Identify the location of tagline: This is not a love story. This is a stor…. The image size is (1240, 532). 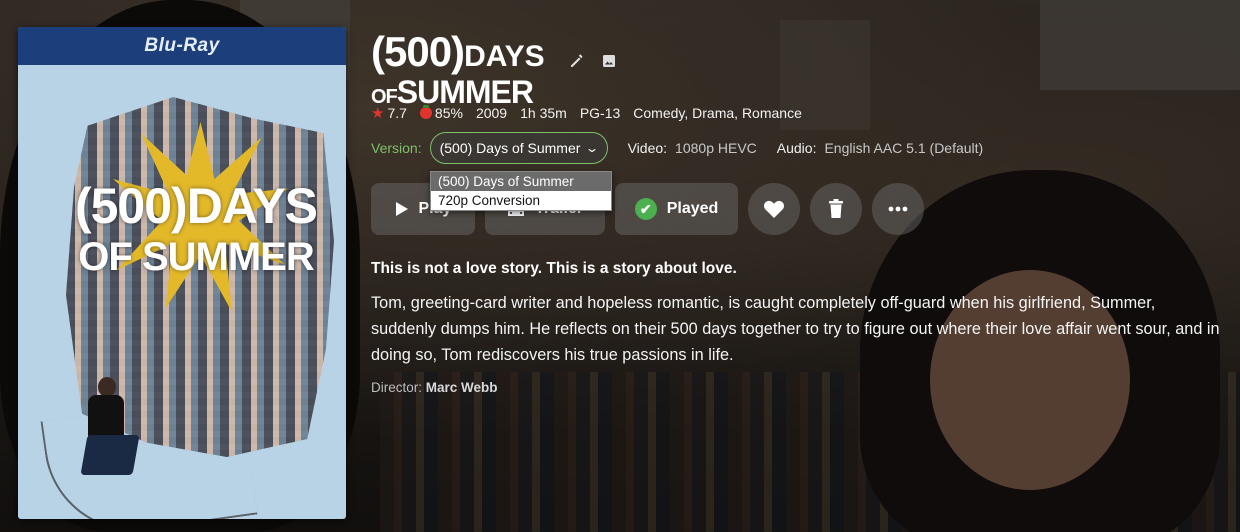
(554, 268).